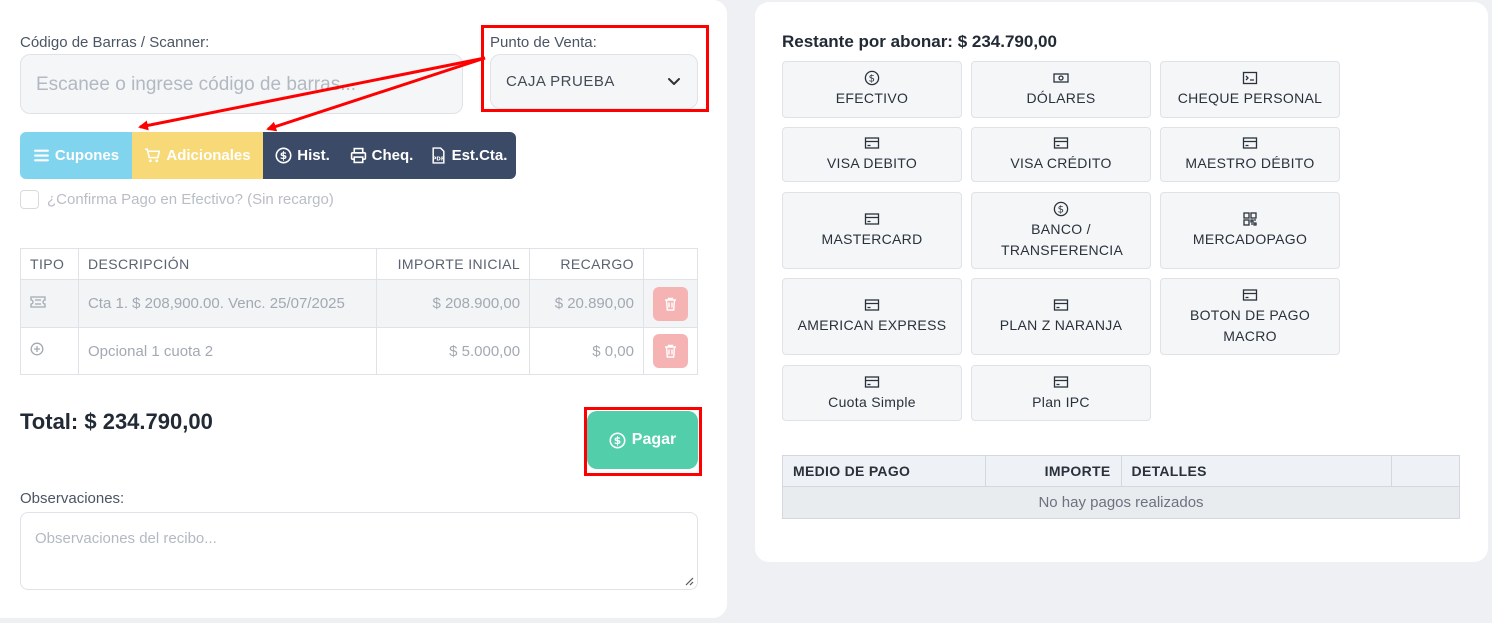 This screenshot has width=1492, height=623. Describe the element at coordinates (1250, 230) in the screenshot. I see `pm-mercadopago-button: MERCADOPAGO` at that location.